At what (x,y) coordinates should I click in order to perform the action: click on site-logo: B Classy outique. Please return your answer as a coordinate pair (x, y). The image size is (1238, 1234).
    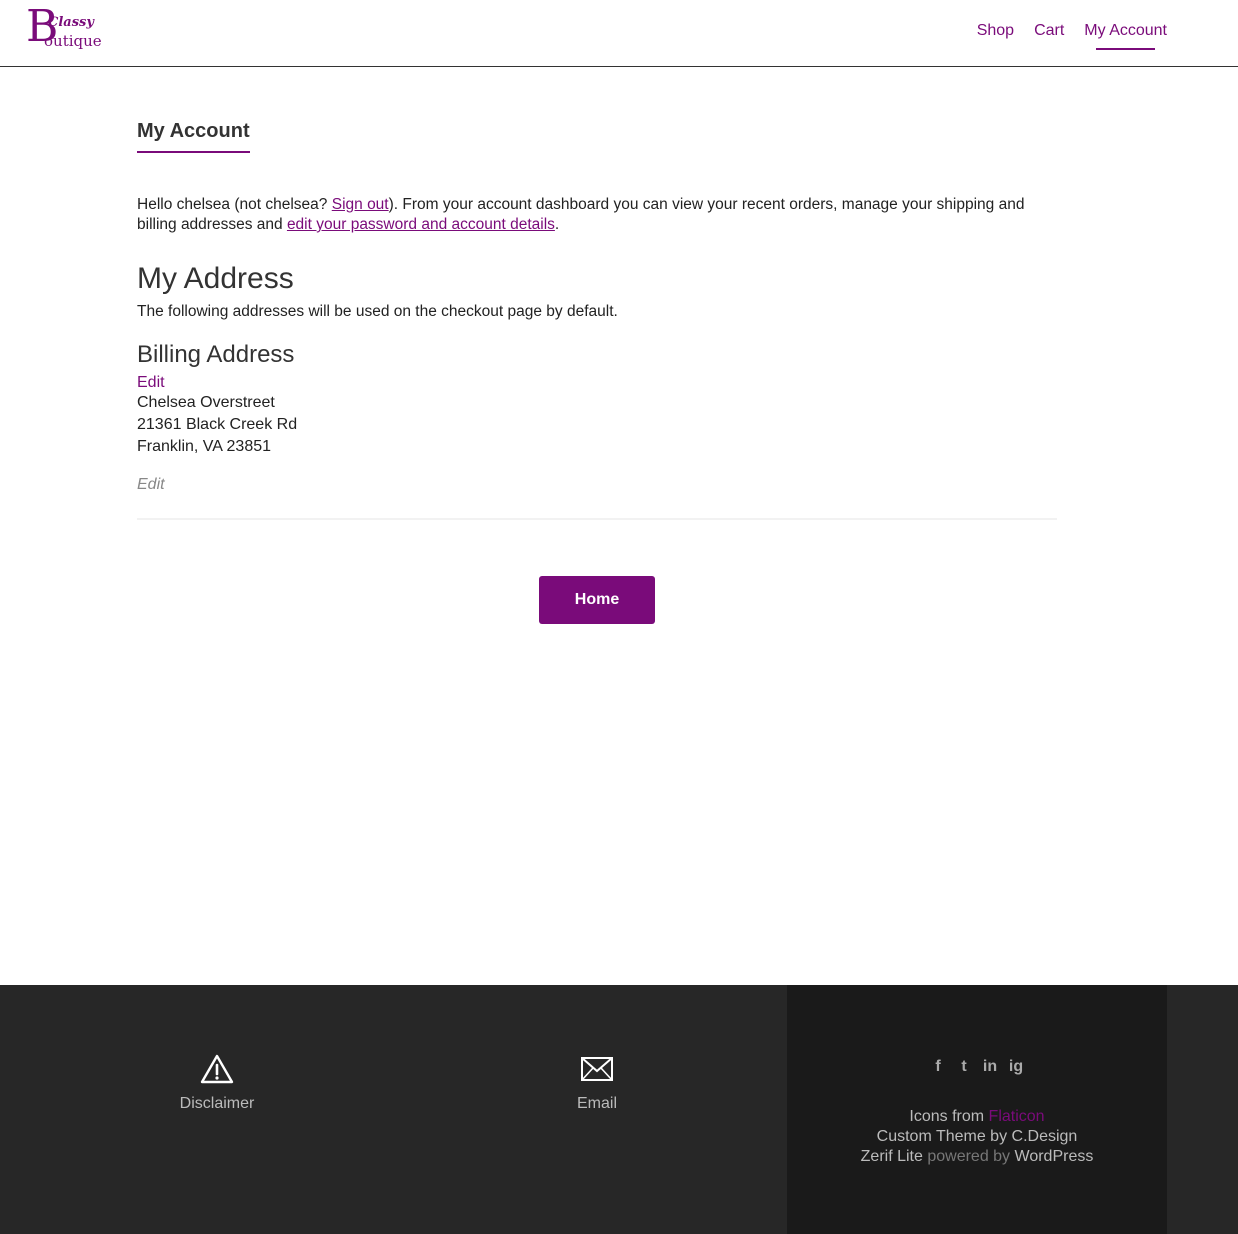
    Looking at the image, I should click on (71, 29).